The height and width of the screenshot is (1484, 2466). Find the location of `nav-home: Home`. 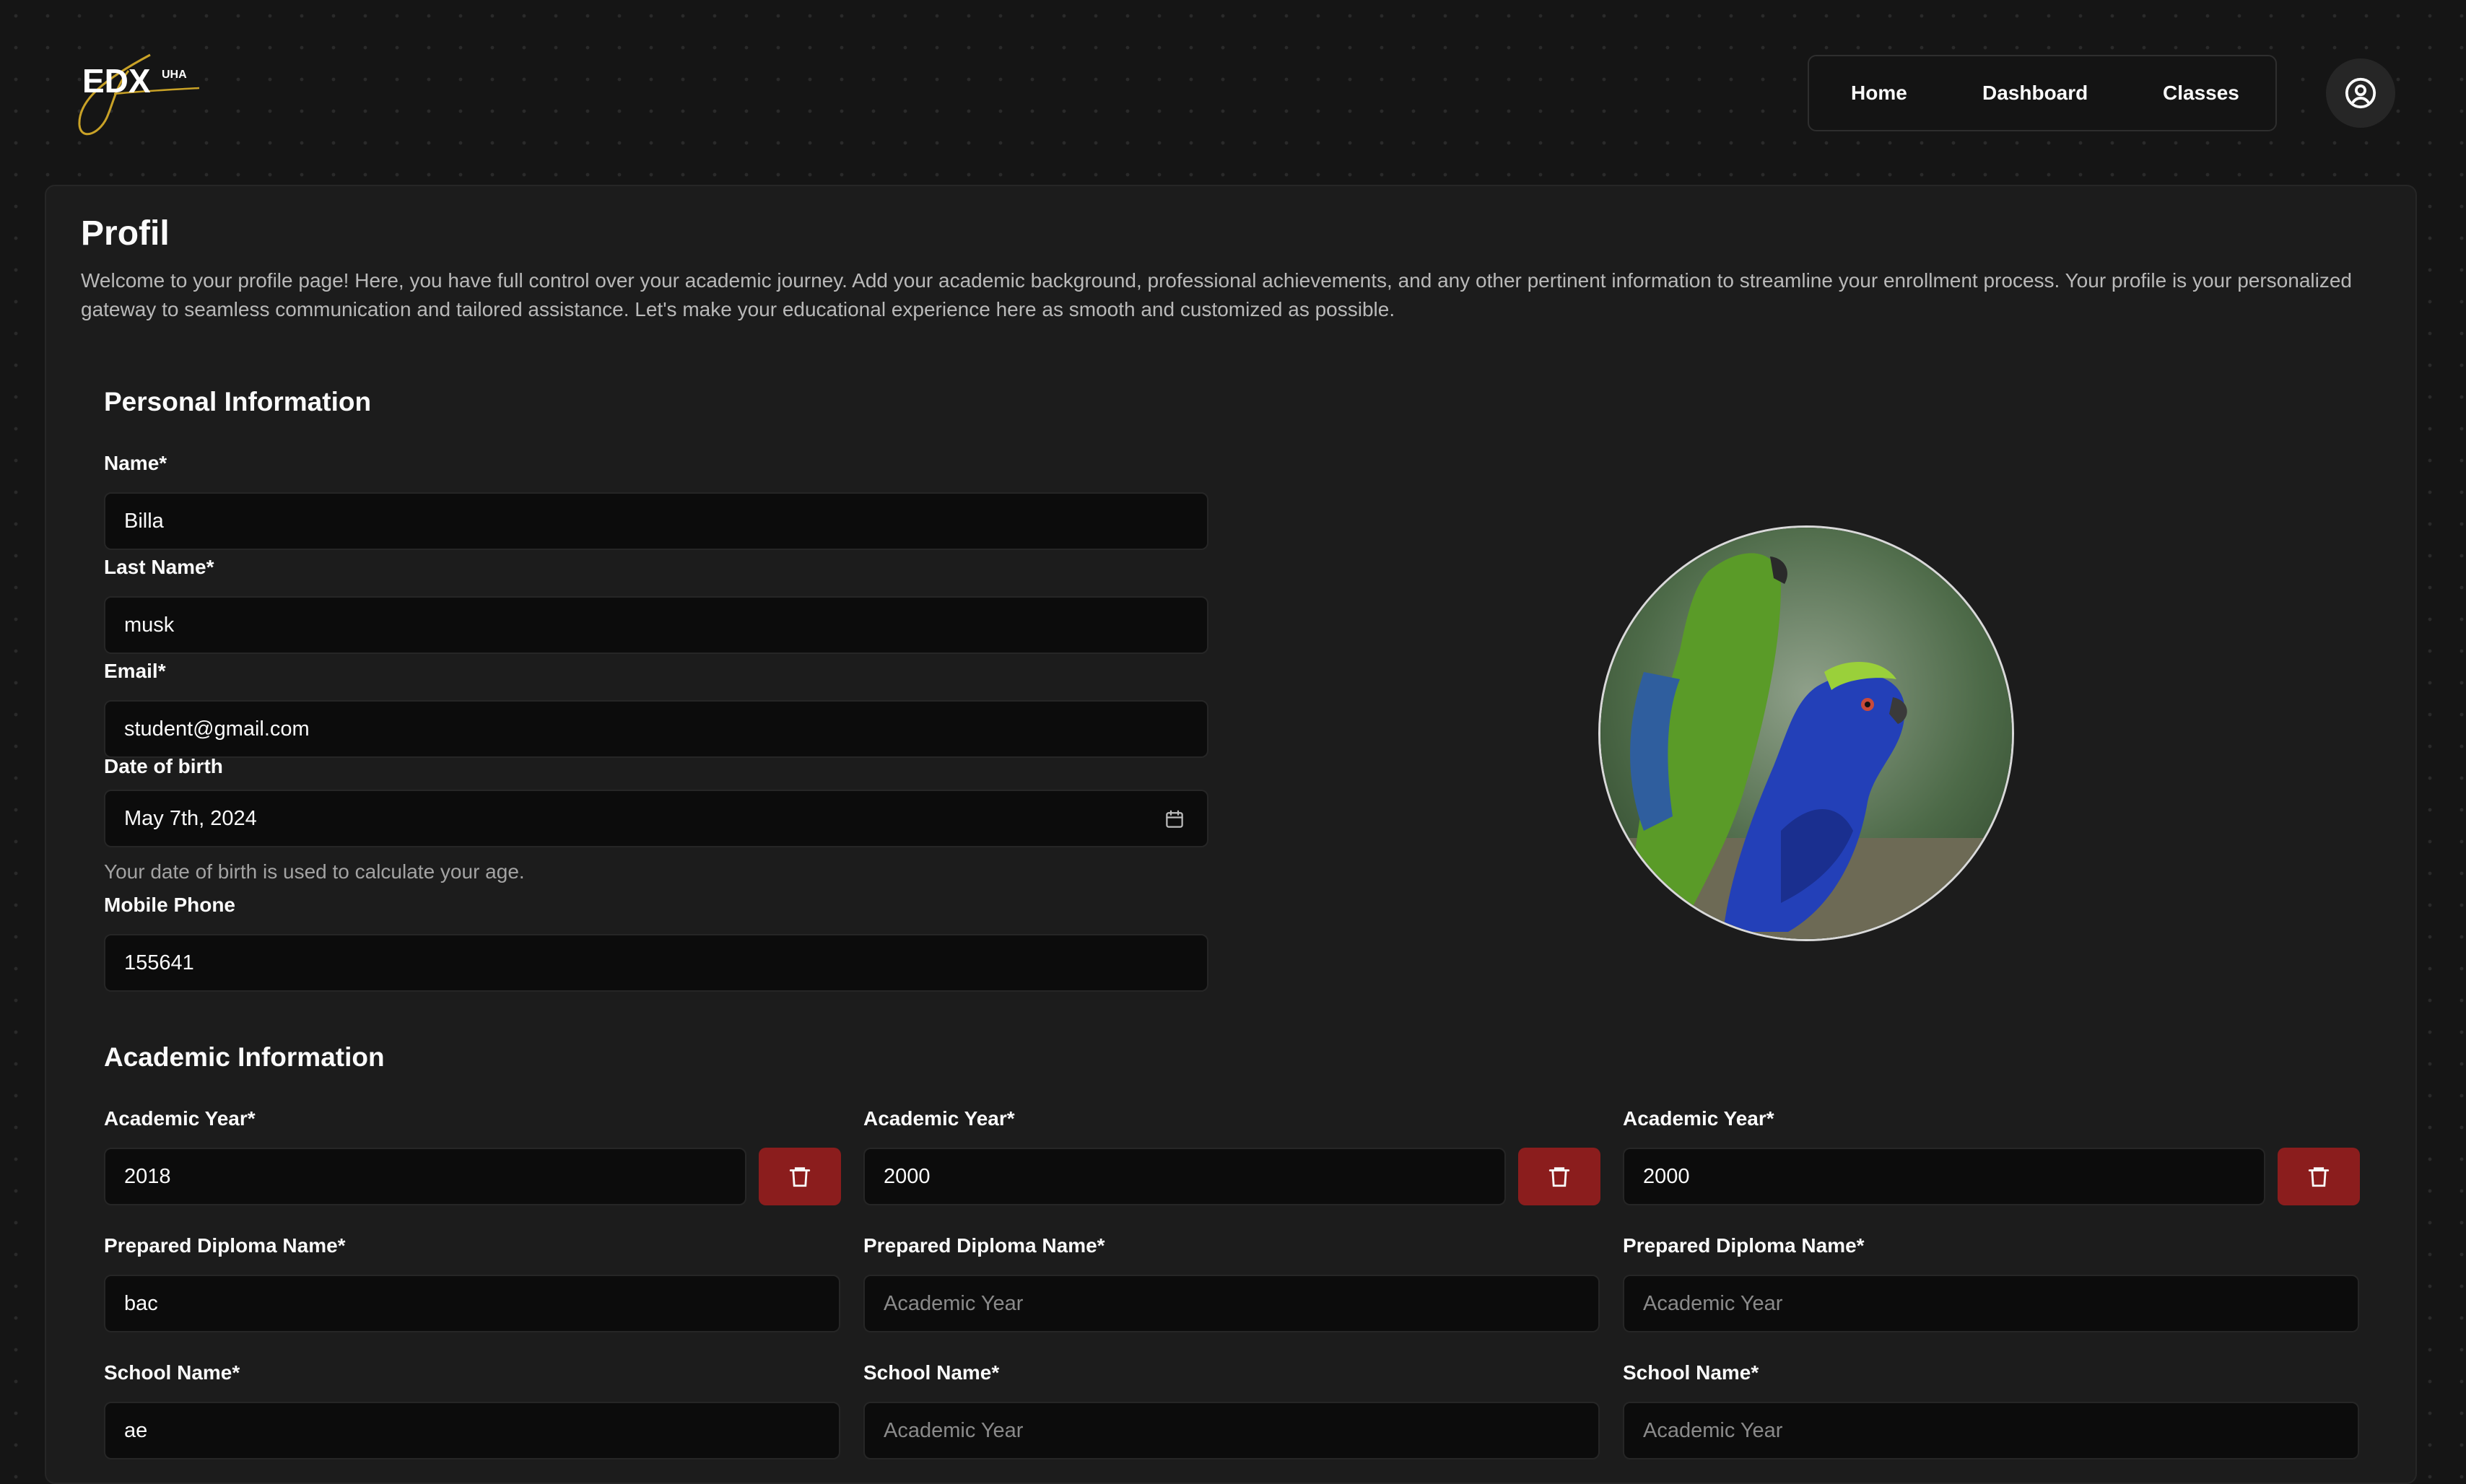

nav-home: Home is located at coordinates (1879, 93).